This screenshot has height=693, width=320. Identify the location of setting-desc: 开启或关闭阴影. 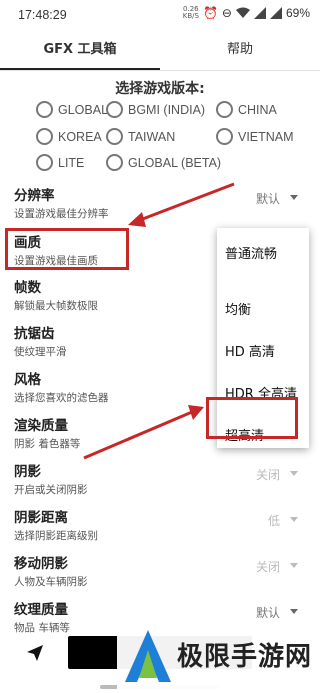
(51, 490).